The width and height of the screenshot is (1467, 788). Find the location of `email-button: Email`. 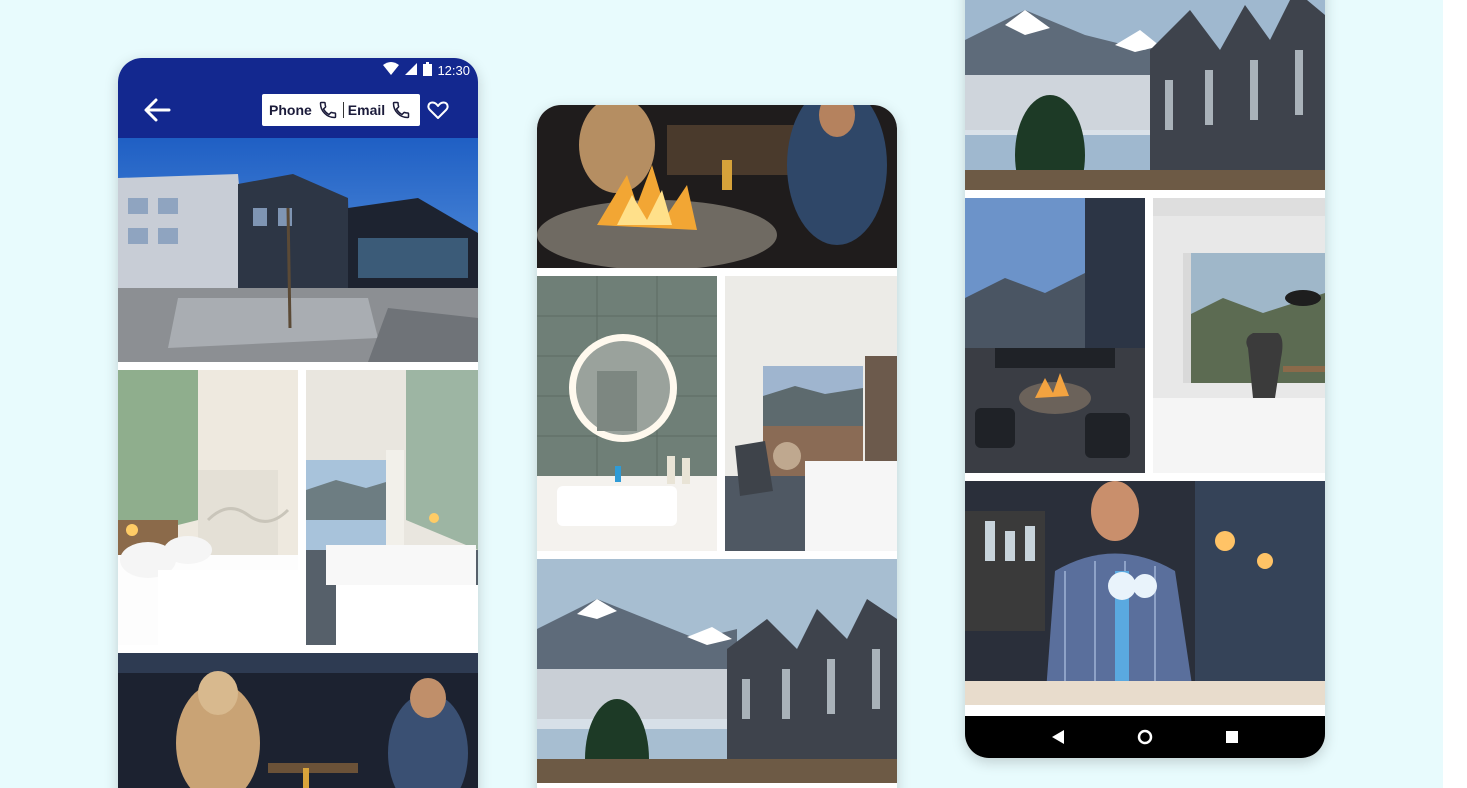

email-button: Email is located at coordinates (379, 110).